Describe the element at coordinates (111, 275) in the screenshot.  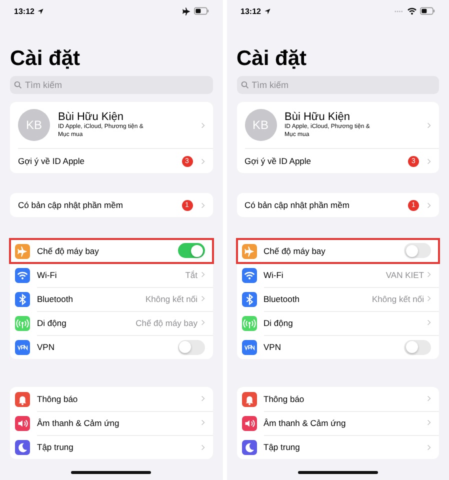
I see `settings-row: Wi-Fi Tắt` at that location.